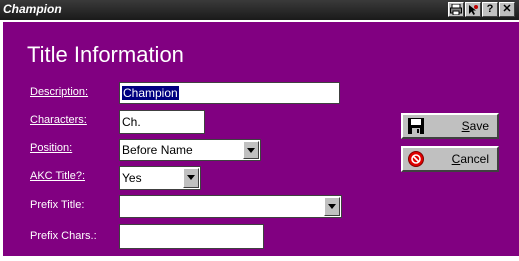 The image size is (519, 261). Describe the element at coordinates (230, 206) in the screenshot. I see `prefix-title-select` at that location.